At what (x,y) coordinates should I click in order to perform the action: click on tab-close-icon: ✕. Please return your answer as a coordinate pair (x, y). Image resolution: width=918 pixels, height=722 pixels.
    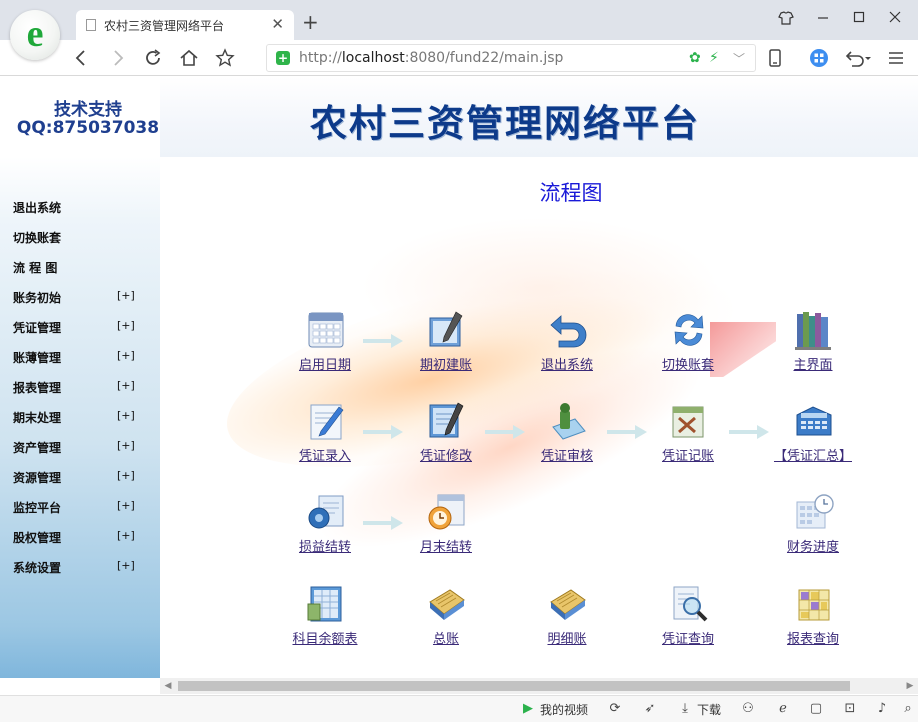
    Looking at the image, I should click on (277, 24).